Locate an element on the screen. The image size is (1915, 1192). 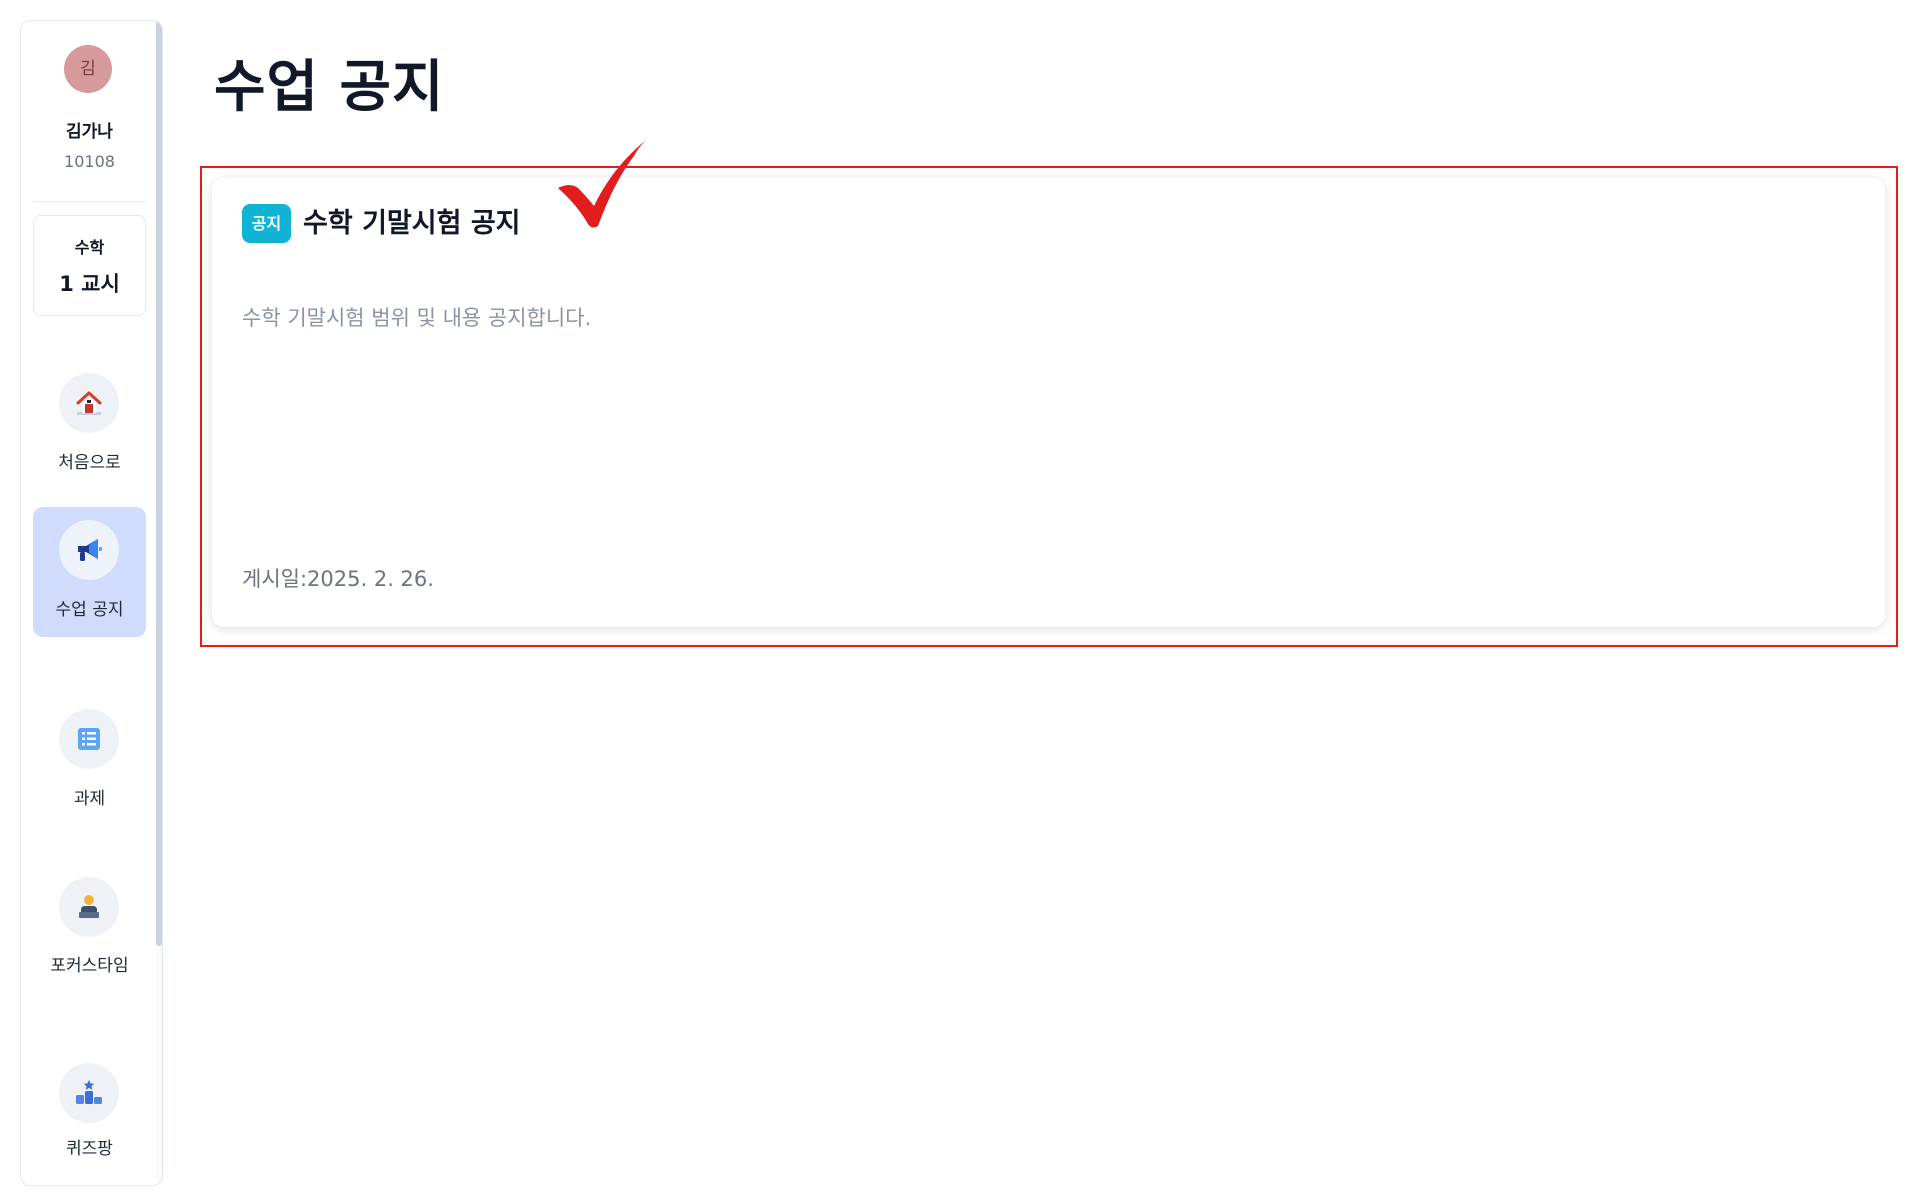
nav-item-home: 처음으로 is located at coordinates (89, 421).